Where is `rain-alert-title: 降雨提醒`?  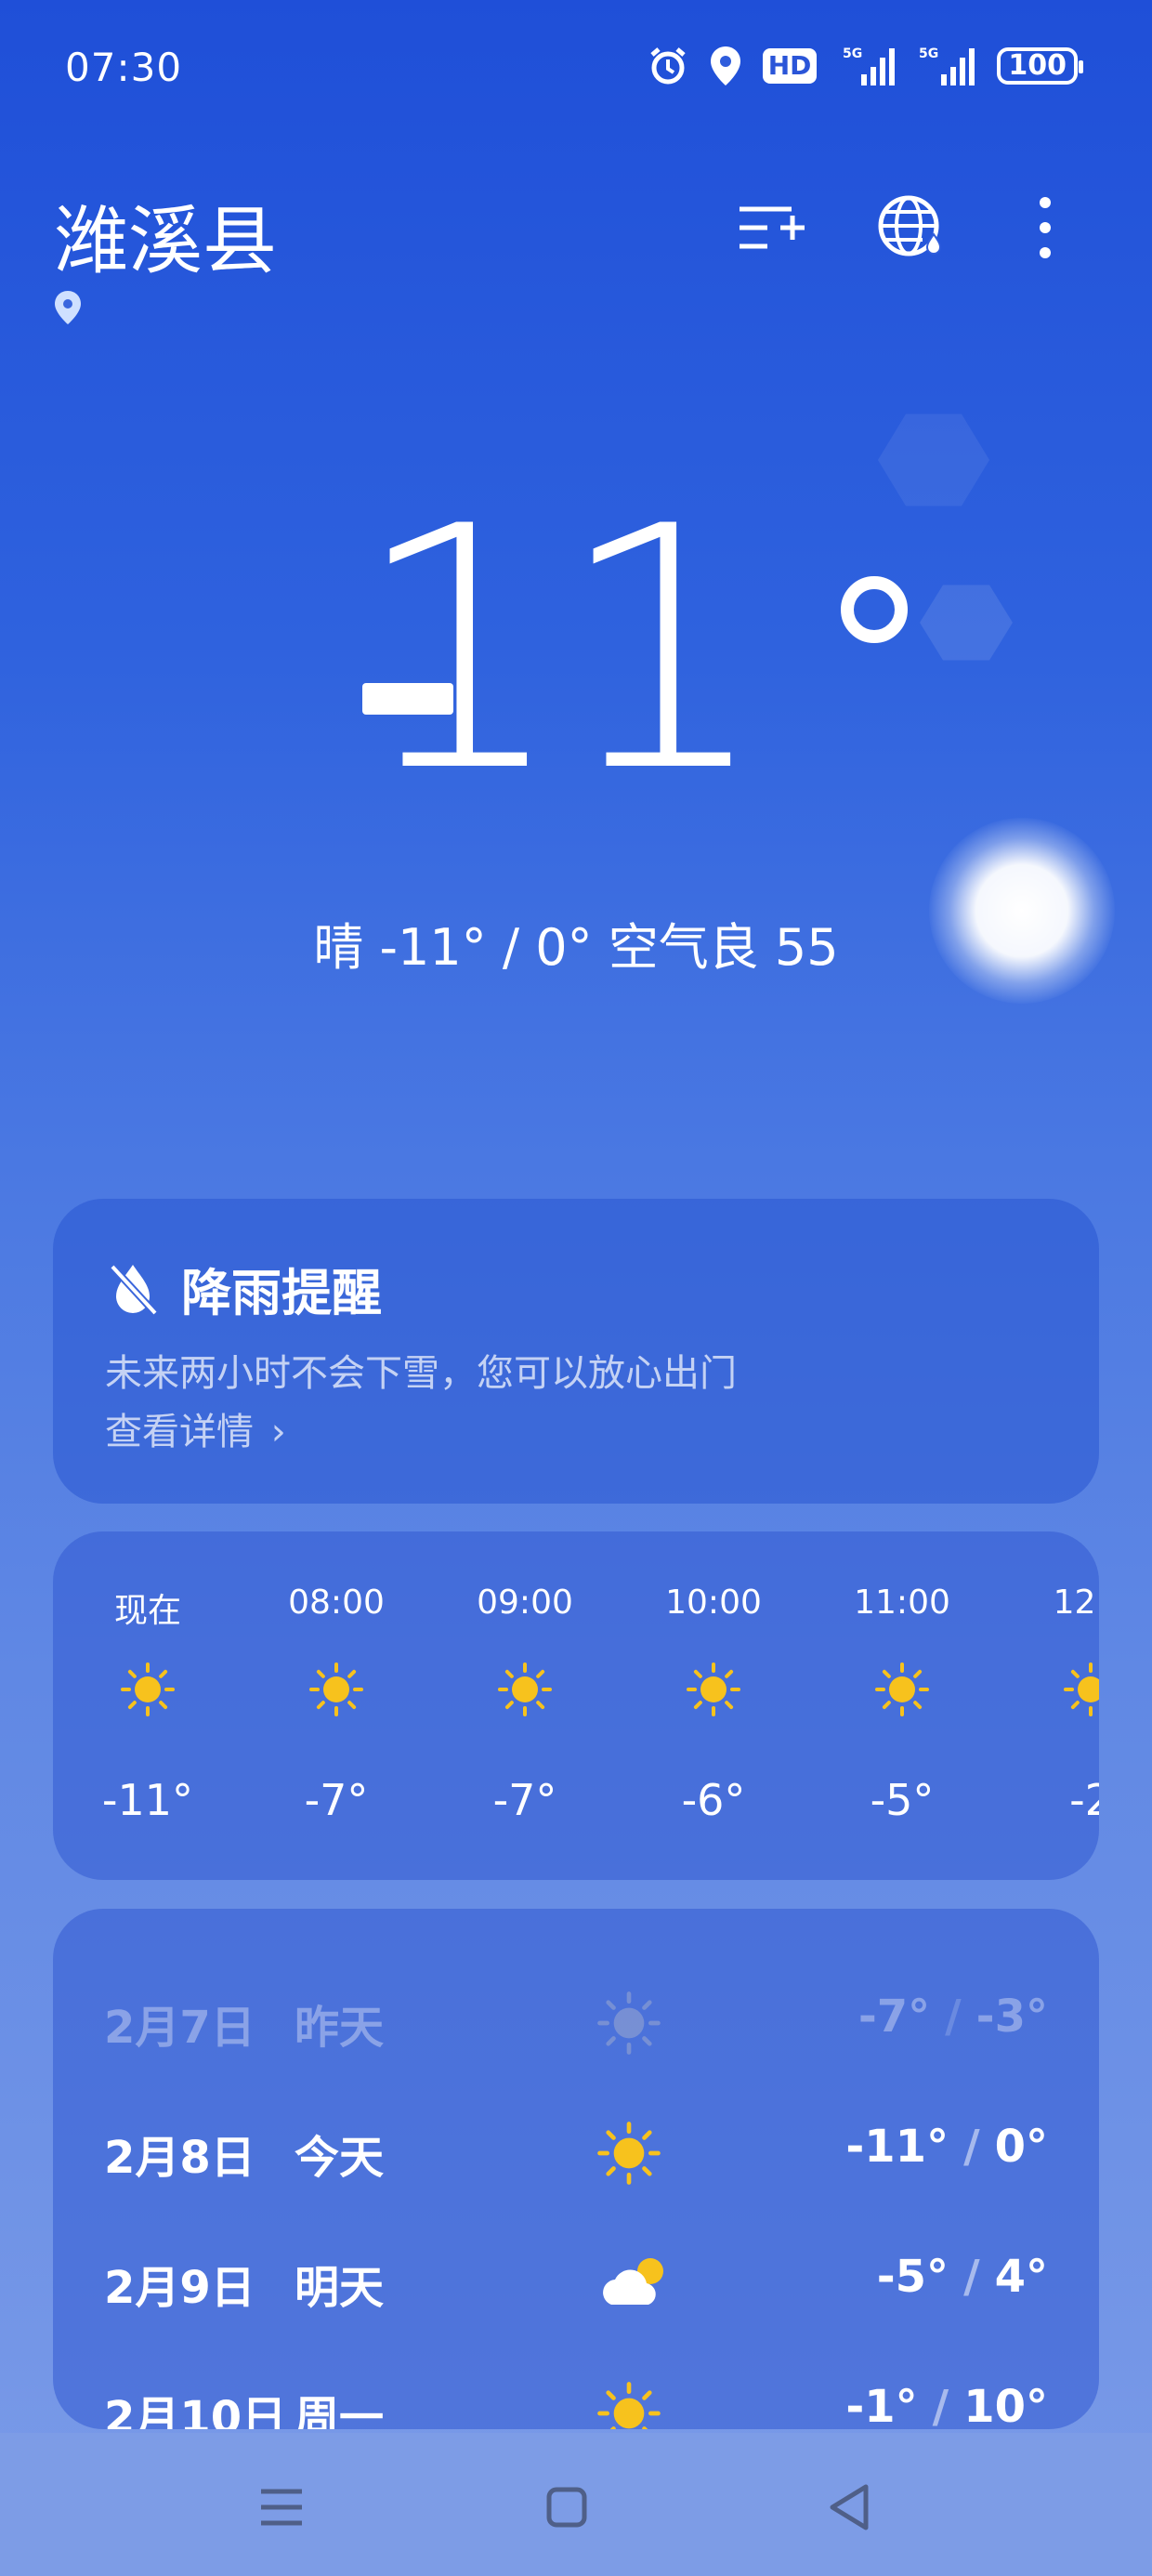
rain-alert-title: 降雨提醒 is located at coordinates (244, 1288).